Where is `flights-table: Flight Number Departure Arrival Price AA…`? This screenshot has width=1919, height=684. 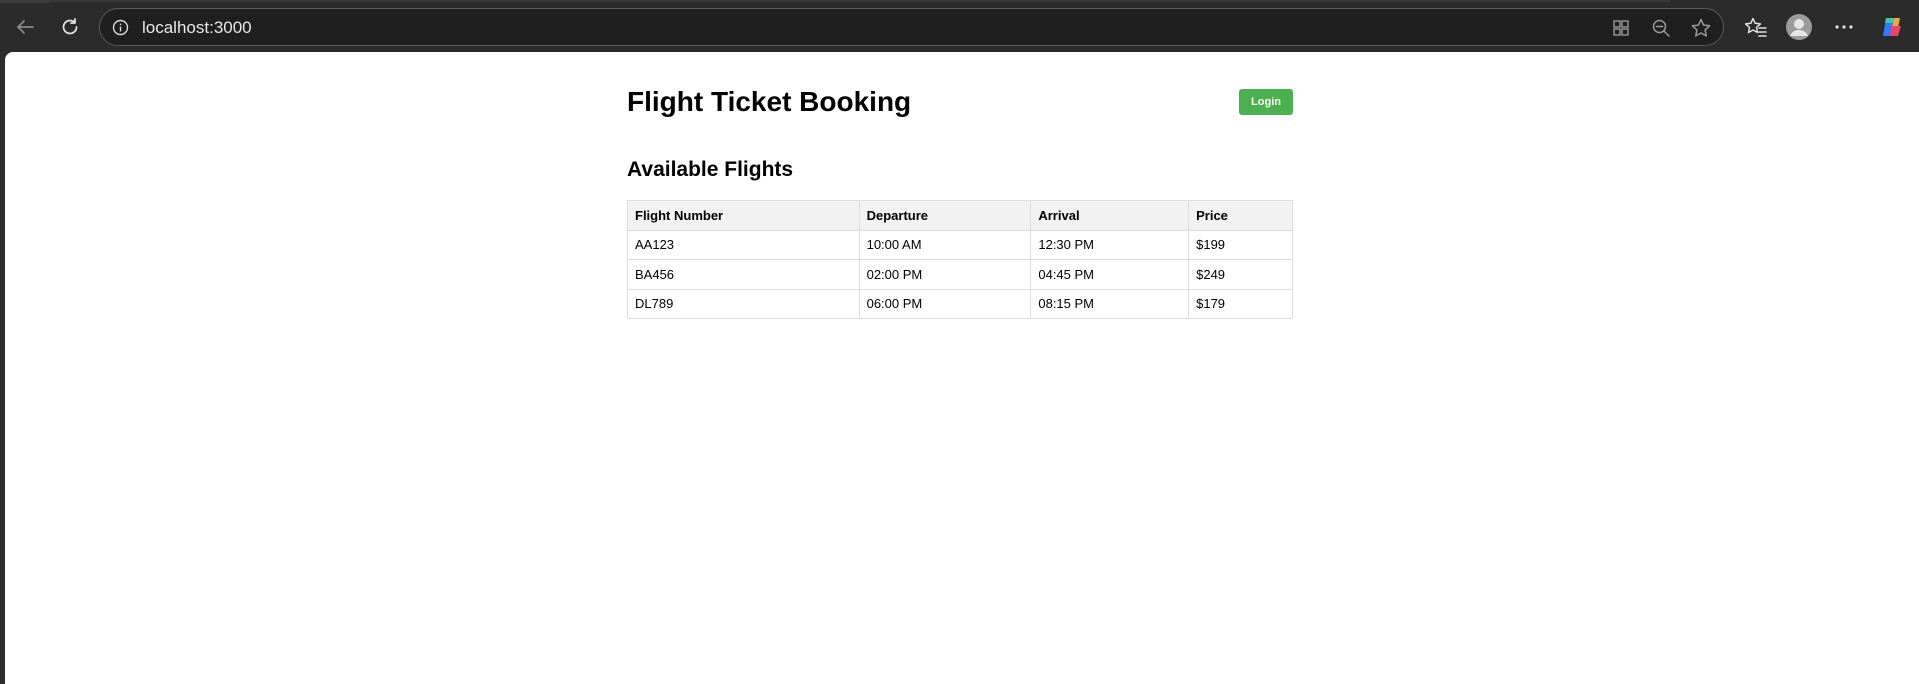 flights-table: Flight Number Departure Arrival Price AA… is located at coordinates (960, 259).